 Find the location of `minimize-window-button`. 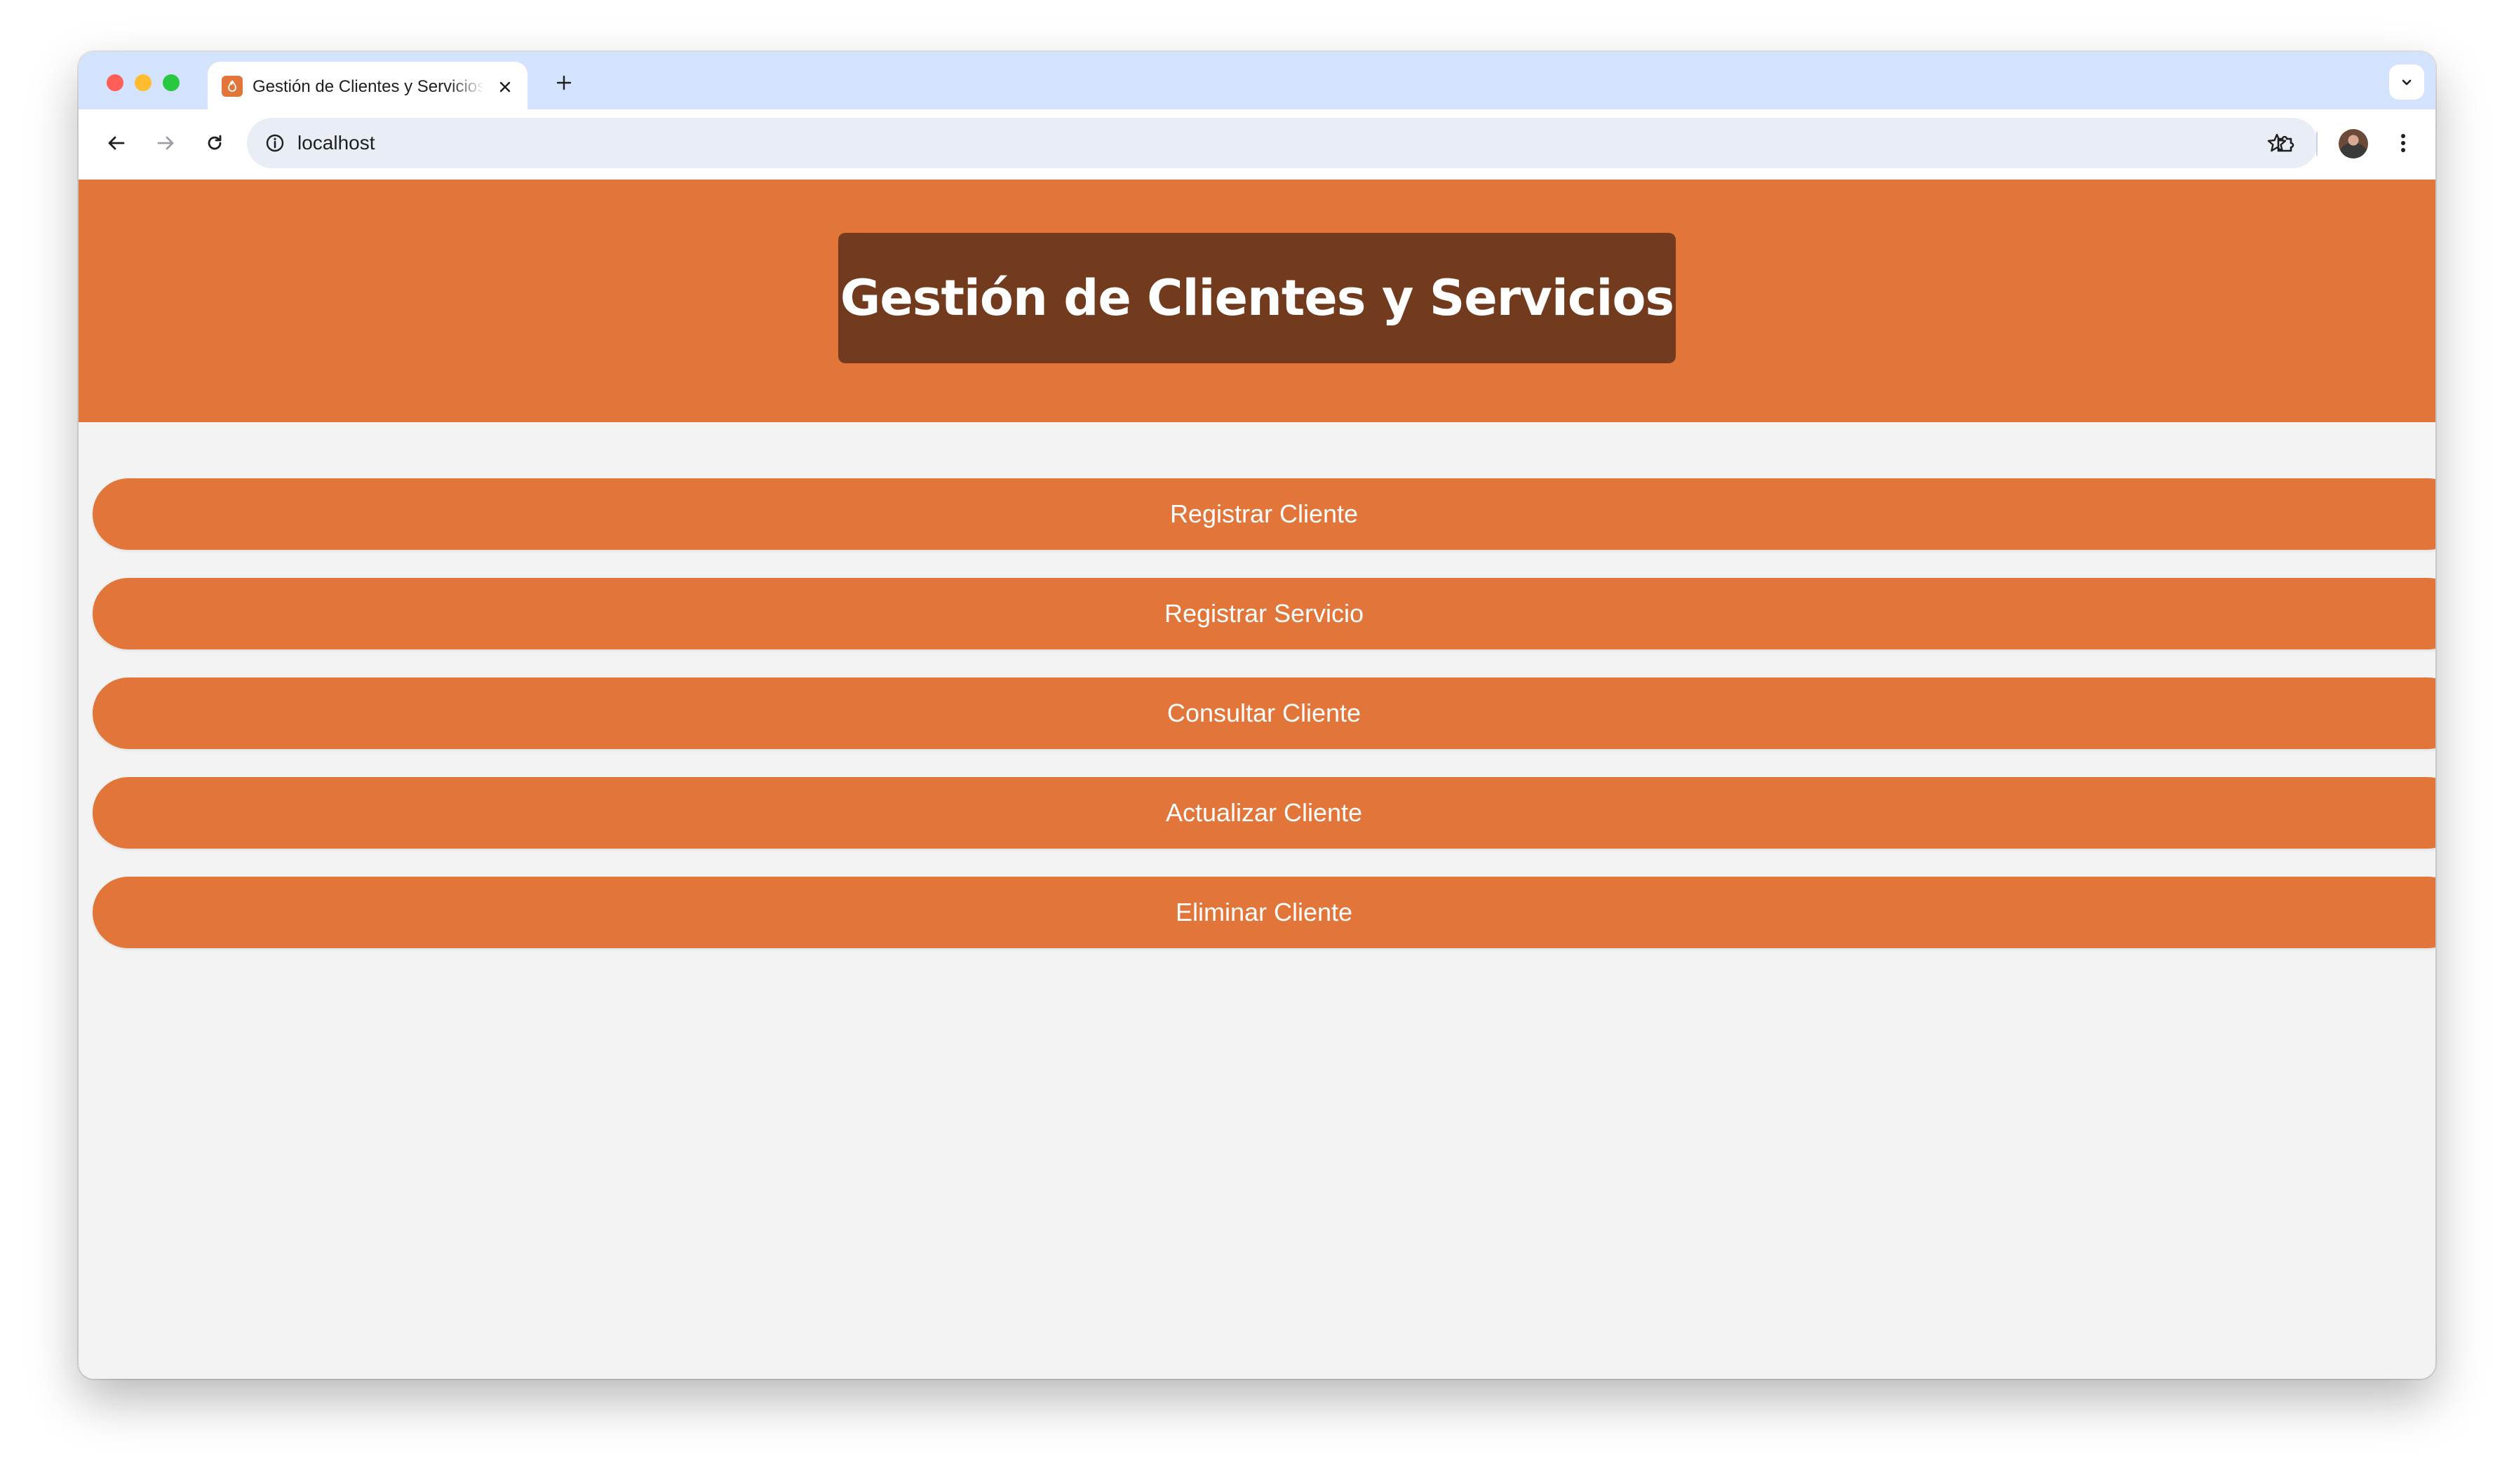

minimize-window-button is located at coordinates (143, 83).